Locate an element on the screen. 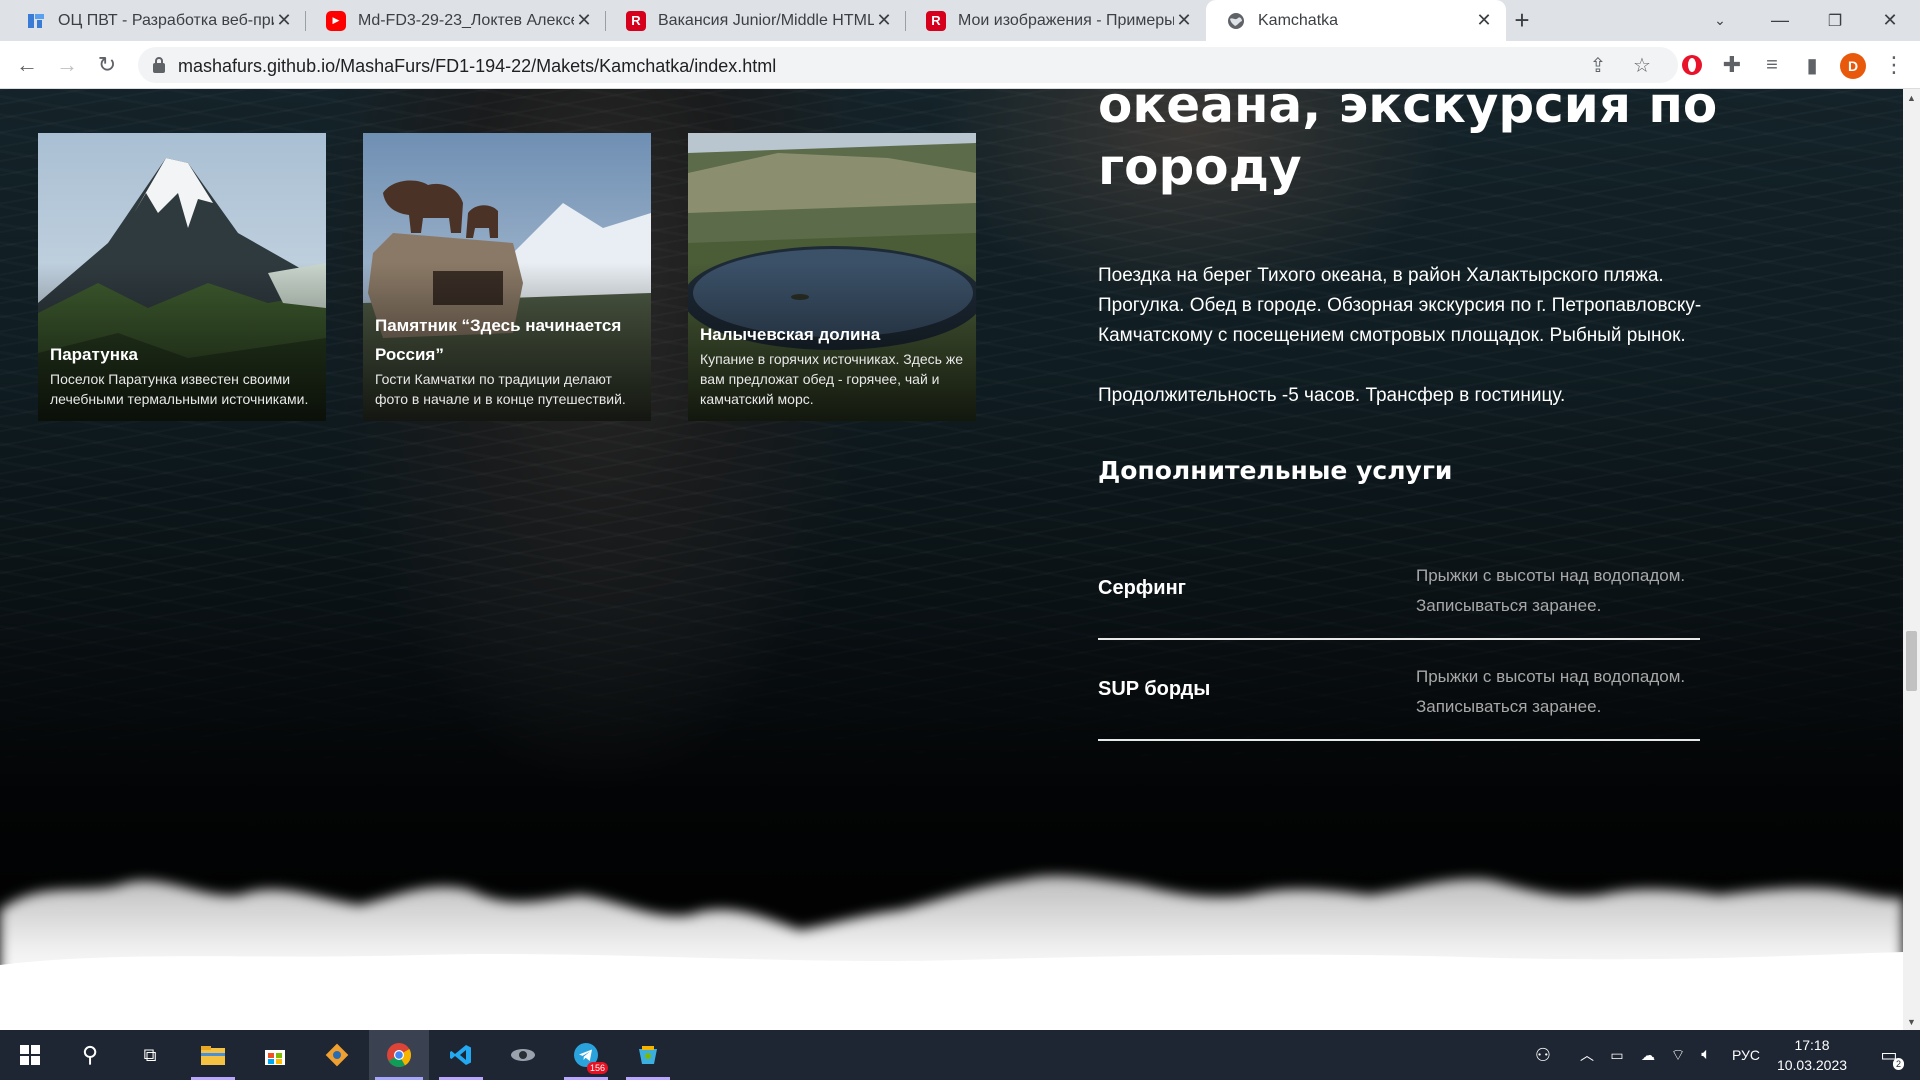  git-app-icon is located at coordinates (337, 1055).